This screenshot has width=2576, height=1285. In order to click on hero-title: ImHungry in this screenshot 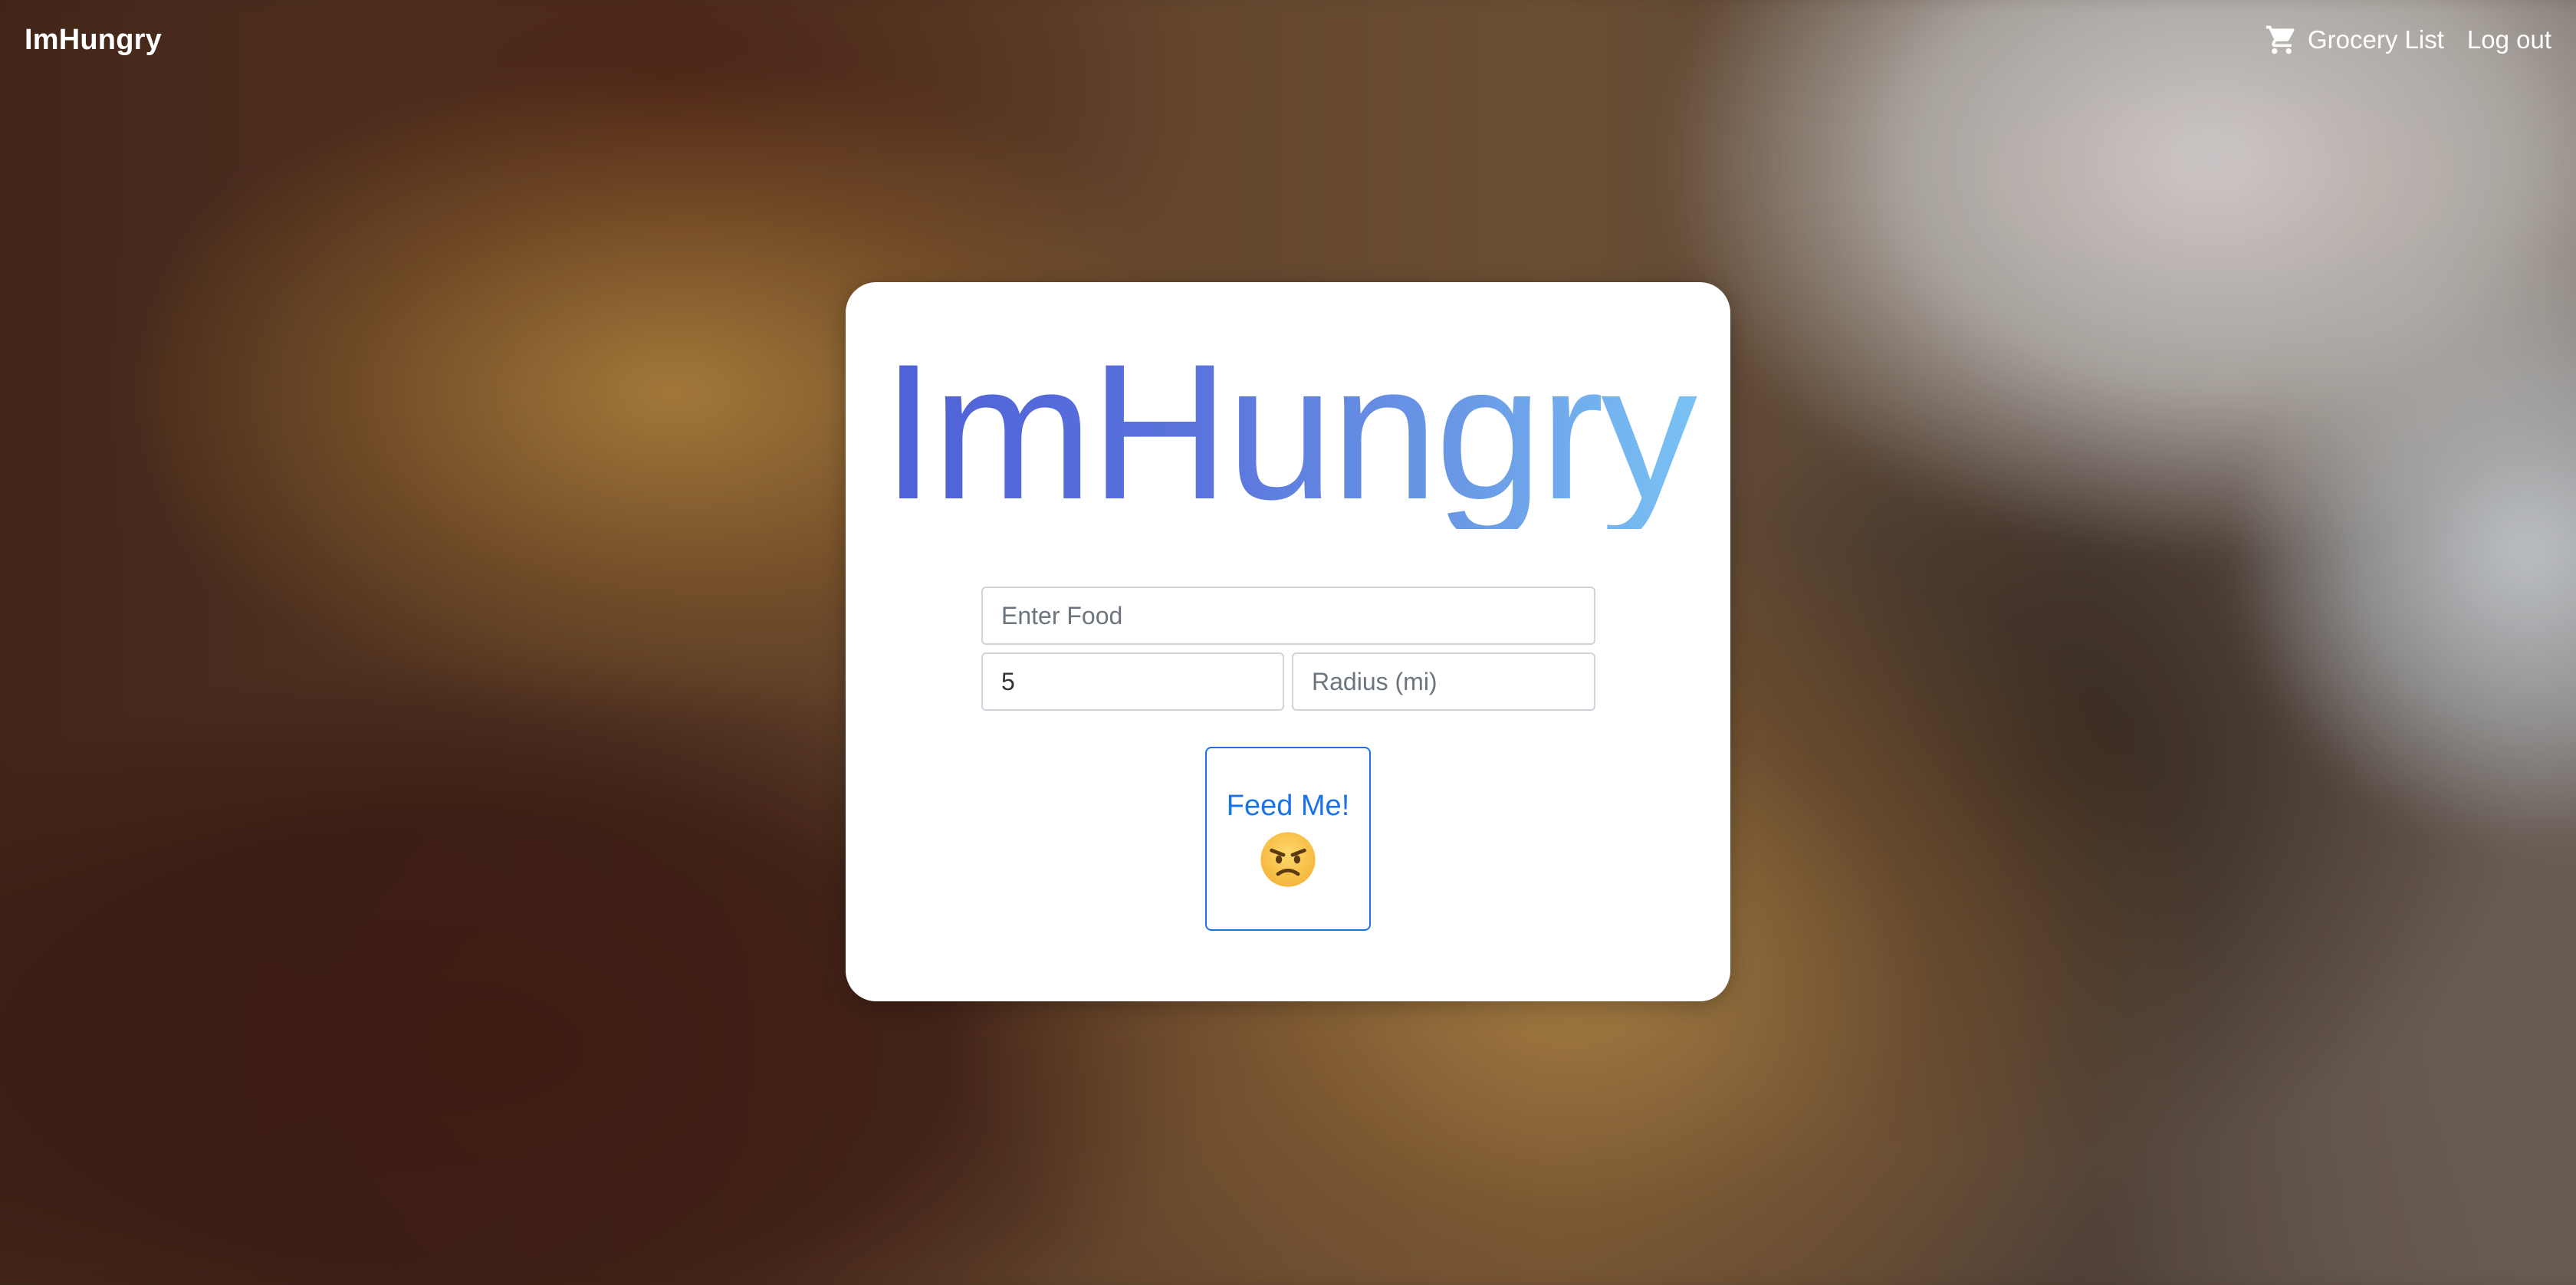, I will do `click(1288, 432)`.